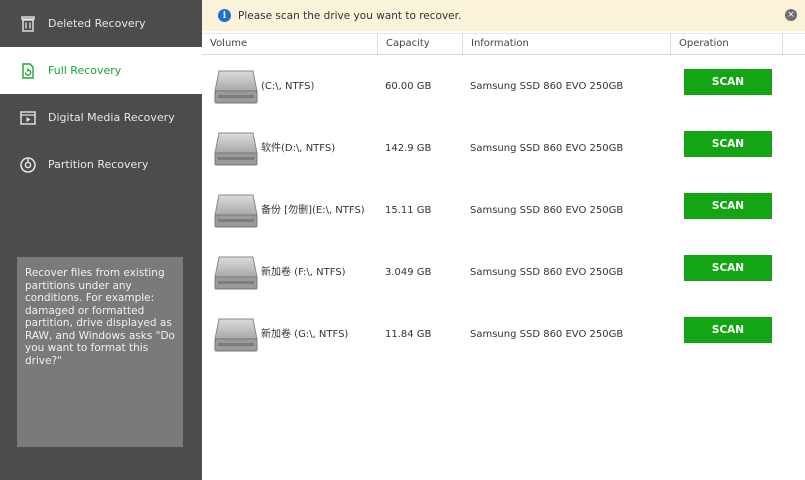  What do you see at coordinates (28, 165) in the screenshot?
I see `partition-icon` at bounding box center [28, 165].